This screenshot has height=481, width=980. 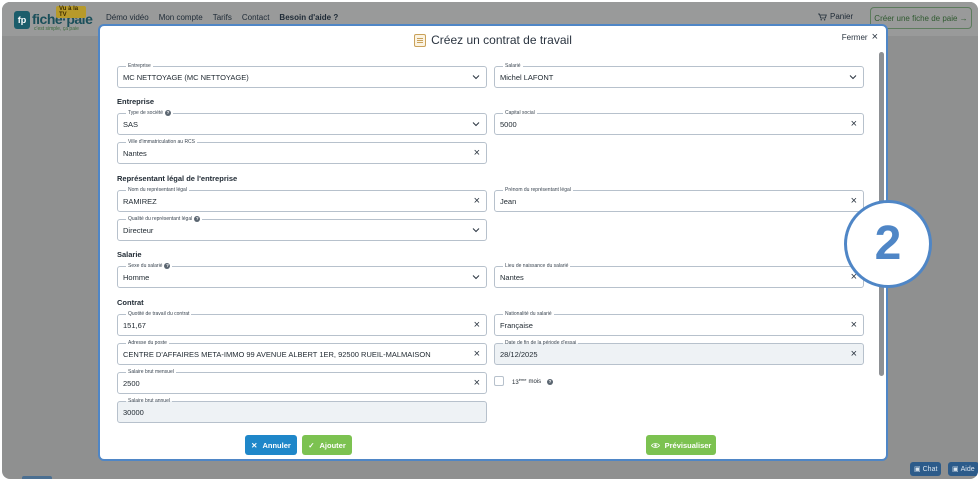 What do you see at coordinates (302, 75) in the screenshot?
I see `entreprise-select: Entreprise MC NETTOYAGE (MC NETTOYAGE)` at bounding box center [302, 75].